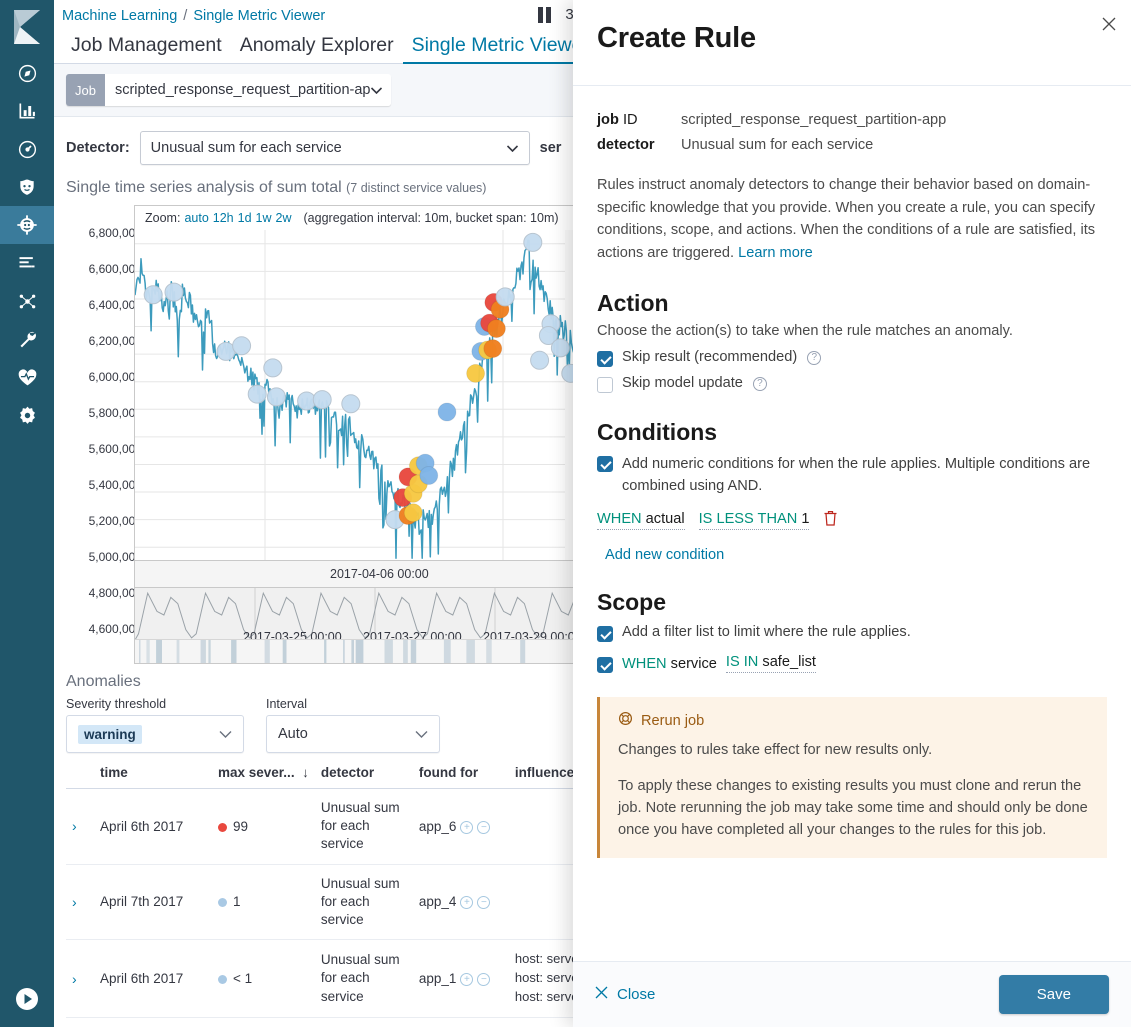 This screenshot has height=1027, width=1131. What do you see at coordinates (777, 145) in the screenshot?
I see `detector-value-flyout: Unusual sum for each service` at bounding box center [777, 145].